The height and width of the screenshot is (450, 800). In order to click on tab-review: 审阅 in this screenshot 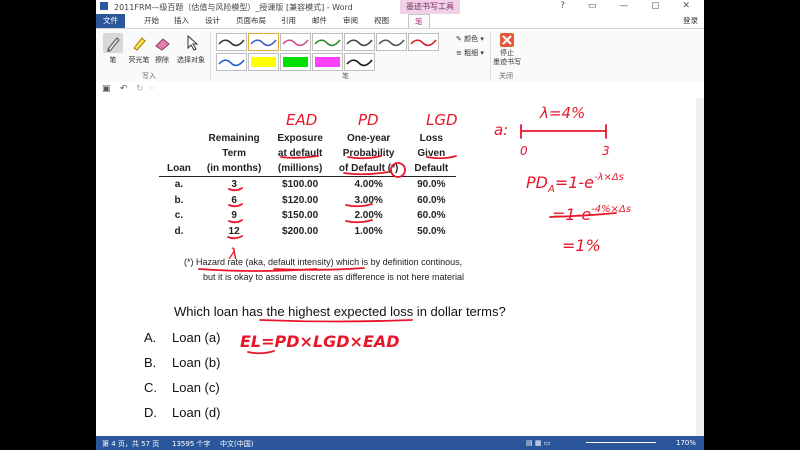, I will do `click(350, 21)`.